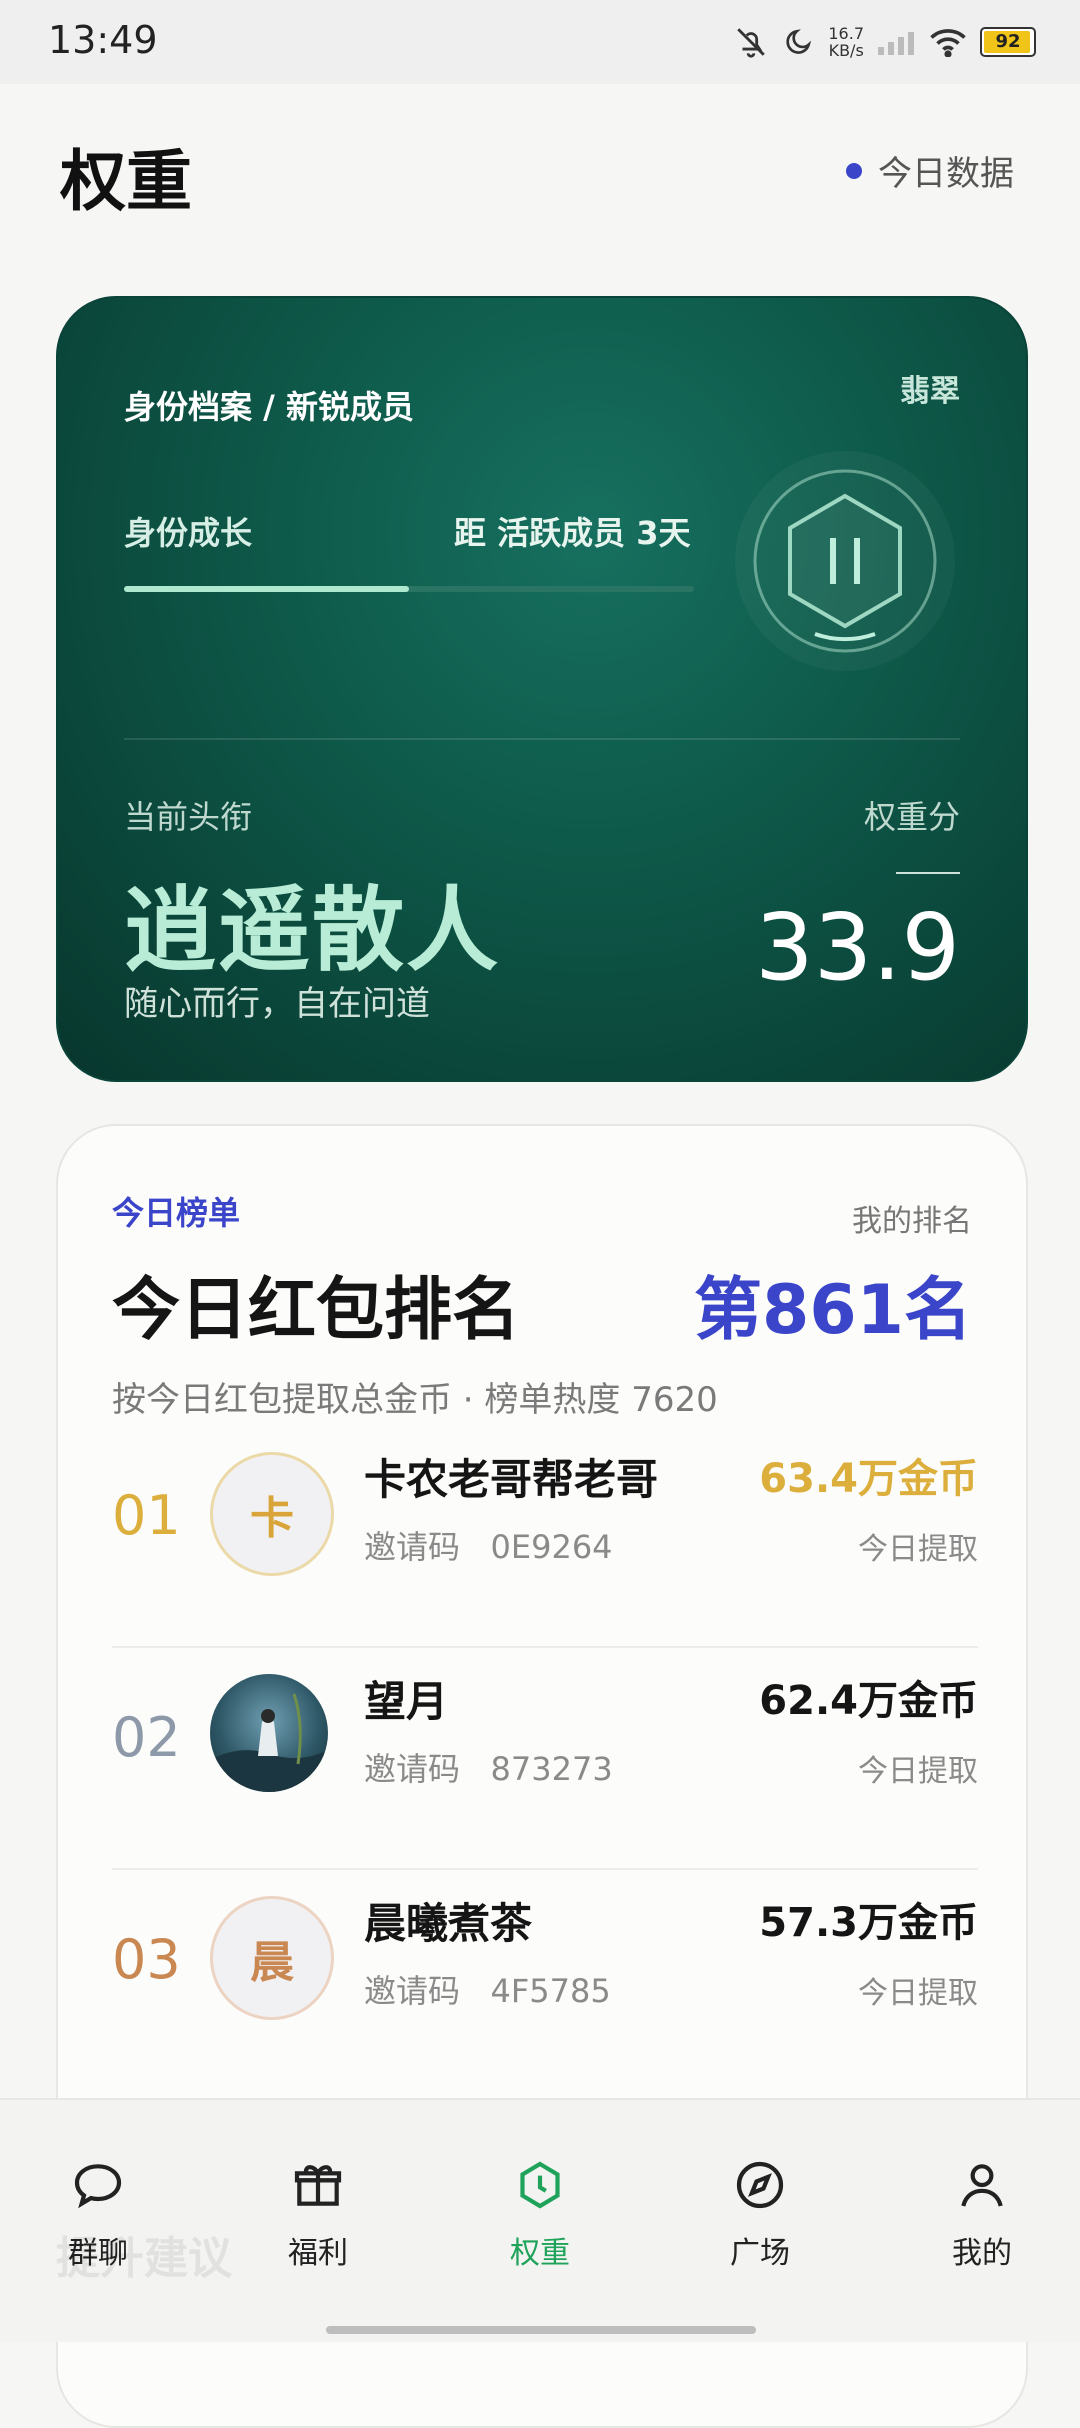 Image resolution: width=1080 pixels, height=2428 pixels. I want to click on next-level-text: 距 活跃成员 3天, so click(572, 533).